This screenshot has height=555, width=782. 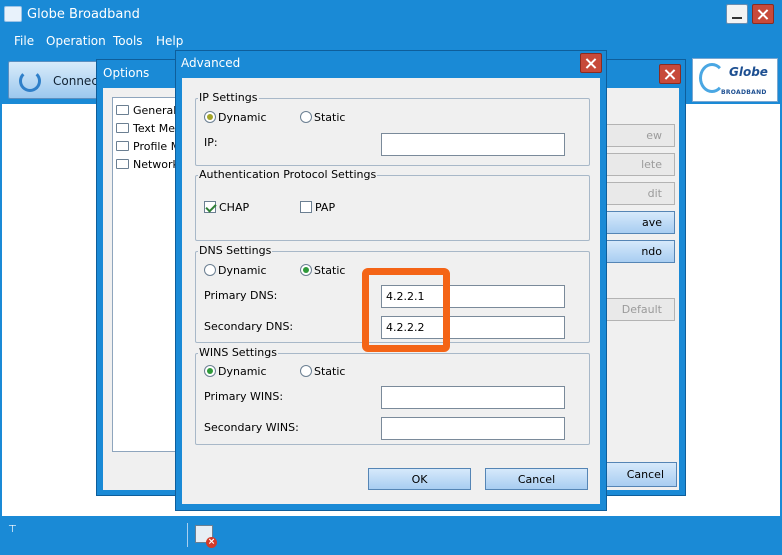 I want to click on secondary-wins-label: Secondary WINS:, so click(x=251, y=427).